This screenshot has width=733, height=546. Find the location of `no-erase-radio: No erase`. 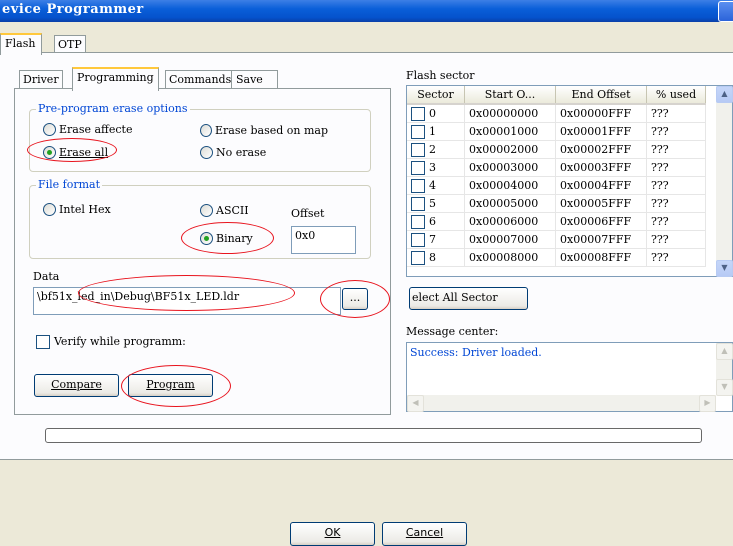

no-erase-radio: No erase is located at coordinates (233, 152).